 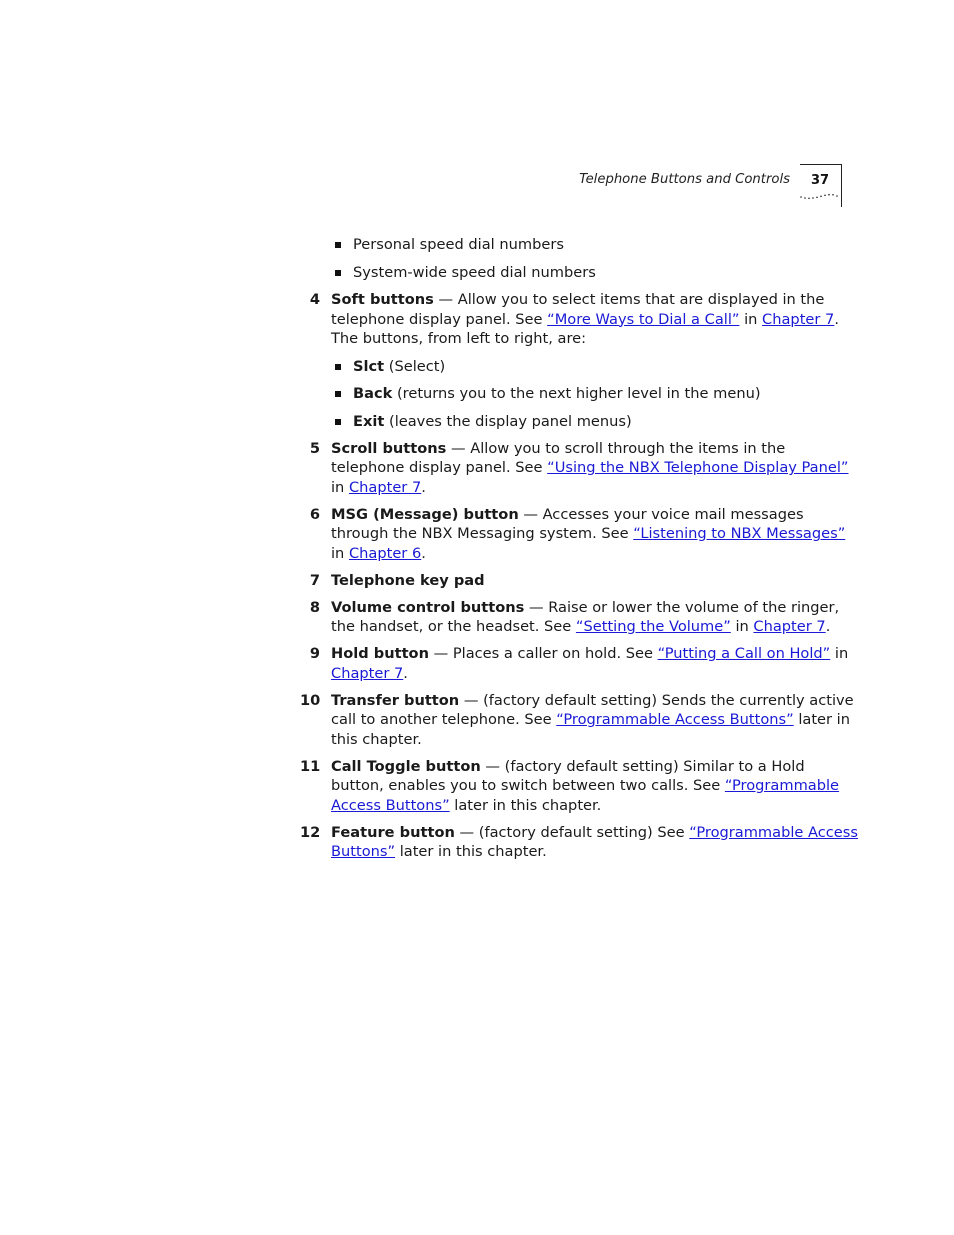 What do you see at coordinates (369, 366) in the screenshot?
I see `bullet-bold: Slct` at bounding box center [369, 366].